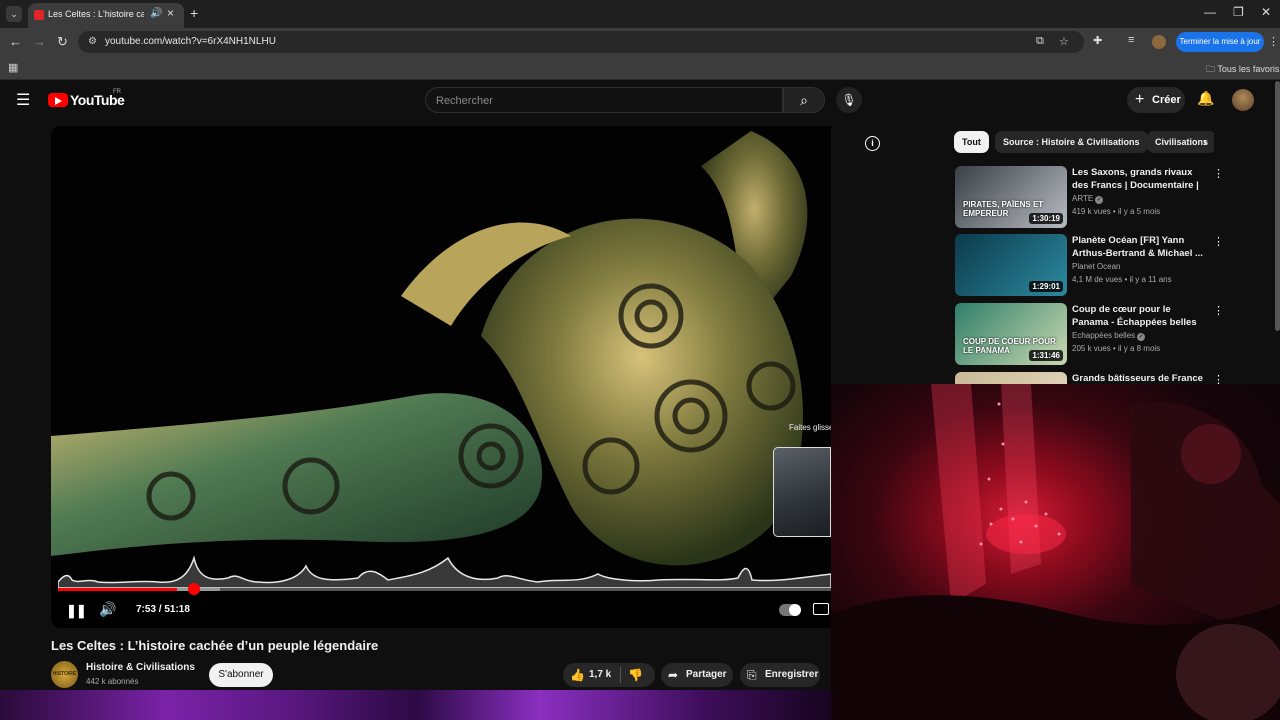  What do you see at coordinates (96, 14) in the screenshot?
I see `tab-title: Les Celtes : L'histoire caché` at bounding box center [96, 14].